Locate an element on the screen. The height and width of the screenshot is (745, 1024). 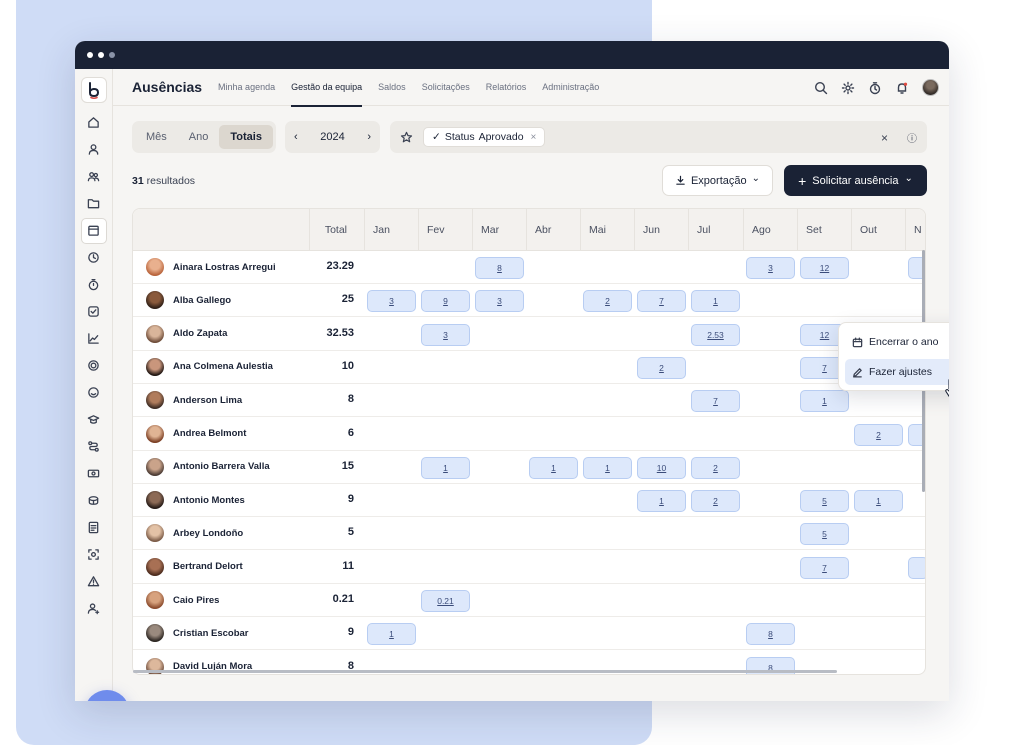
sidebar-document-item is located at coordinates (94, 528).